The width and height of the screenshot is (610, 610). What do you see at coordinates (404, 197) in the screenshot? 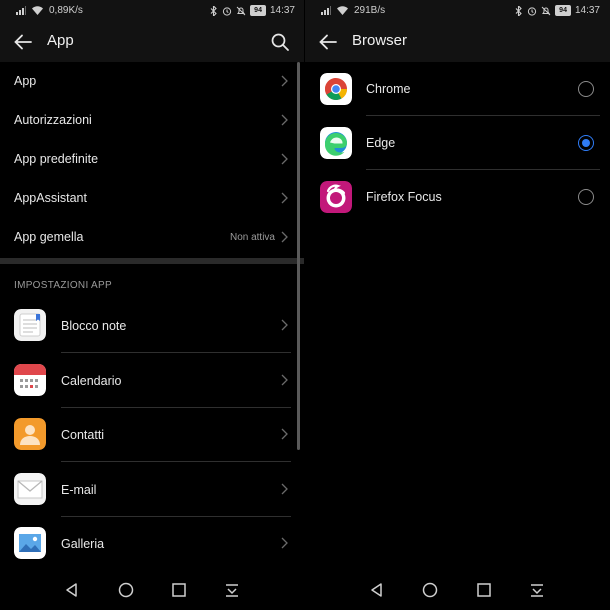
I see `browser-option-label: Firefox Focus` at bounding box center [404, 197].